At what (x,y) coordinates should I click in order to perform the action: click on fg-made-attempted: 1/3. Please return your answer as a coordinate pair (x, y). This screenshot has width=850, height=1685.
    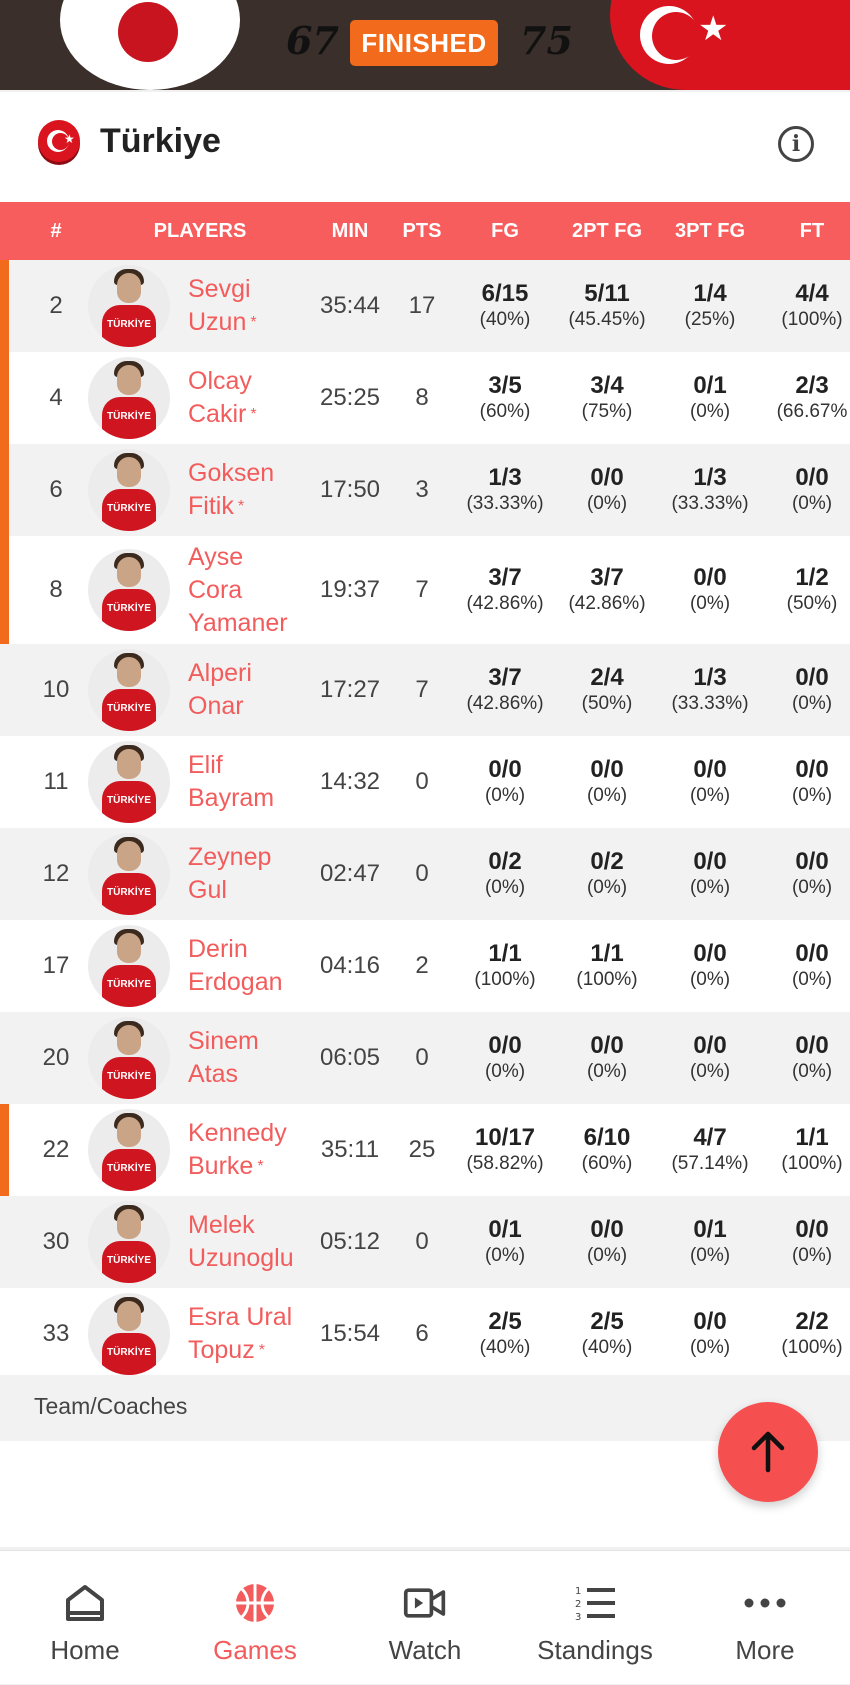
    Looking at the image, I should click on (505, 477).